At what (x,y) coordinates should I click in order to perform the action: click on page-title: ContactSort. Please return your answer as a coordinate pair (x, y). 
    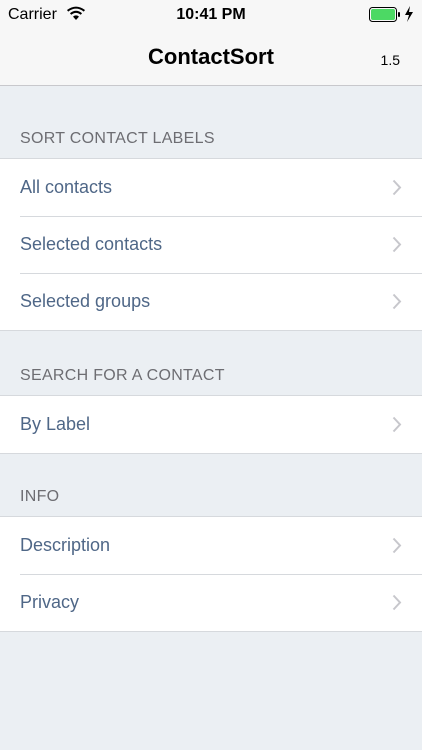
    Looking at the image, I should click on (211, 56).